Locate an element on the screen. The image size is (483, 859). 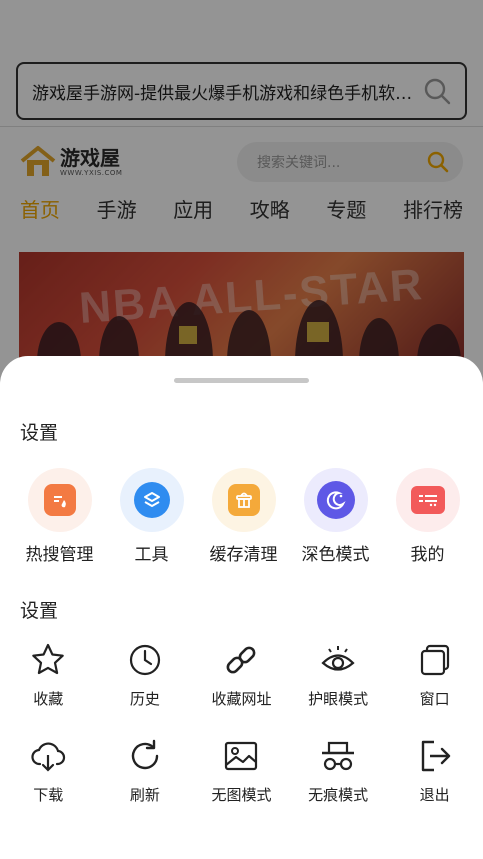
menu-label: 护眼模式 is located at coordinates (338, 699).